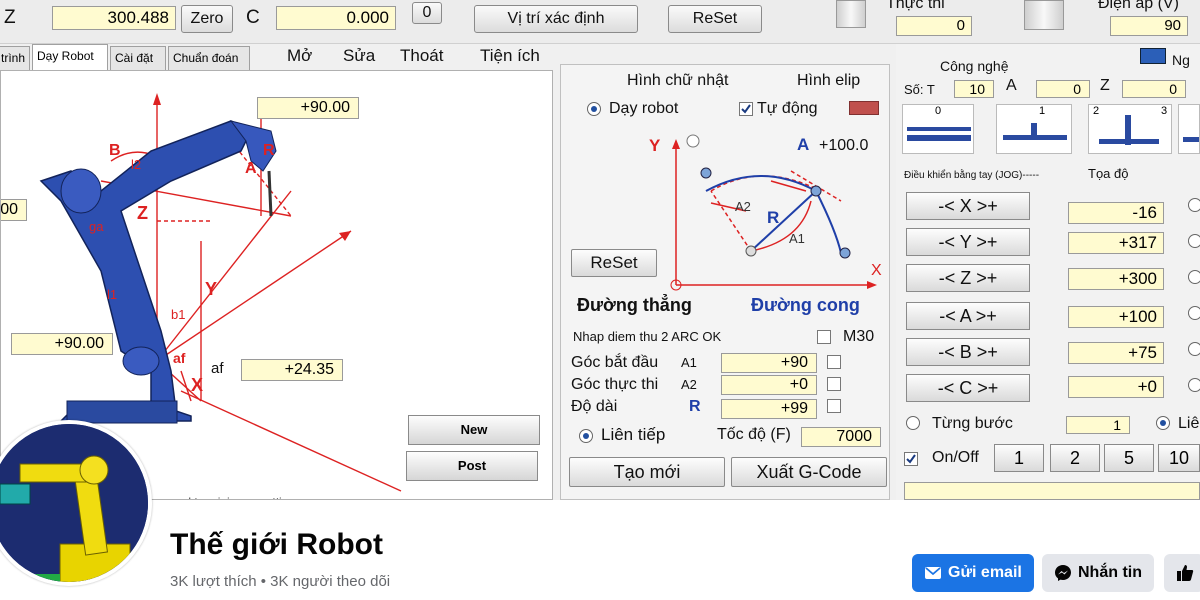 The height and width of the screenshot is (600, 1200). What do you see at coordinates (634, 305) in the screenshot?
I see `duong-thang-label: Đường thẳng` at bounding box center [634, 305].